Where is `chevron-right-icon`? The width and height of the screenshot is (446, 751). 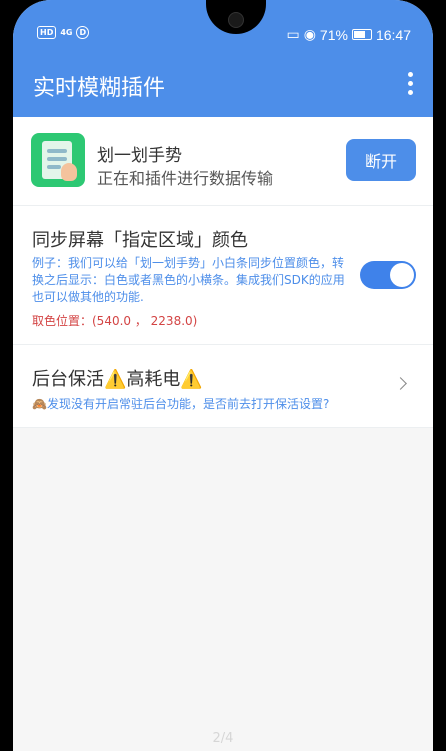
chevron-right-icon is located at coordinates (400, 383).